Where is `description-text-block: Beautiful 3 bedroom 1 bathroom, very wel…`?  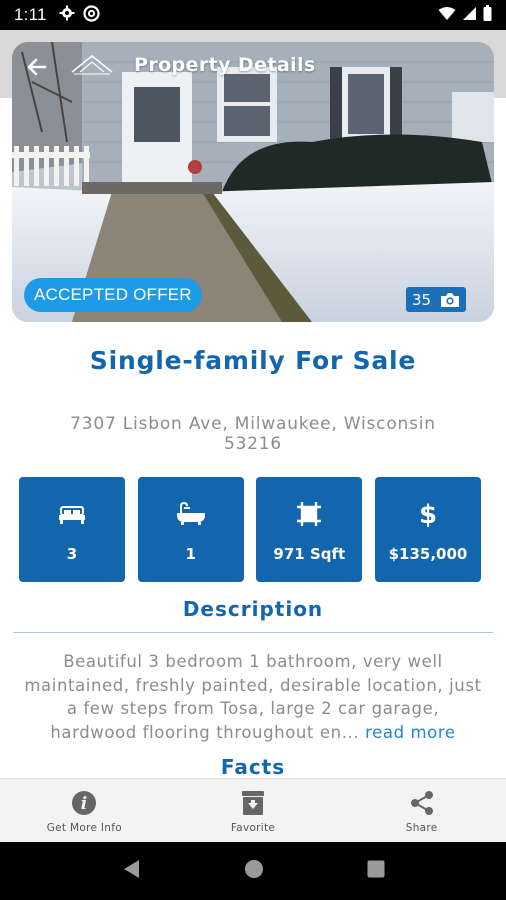 description-text-block: Beautiful 3 bedroom 1 bathroom, very wel… is located at coordinates (253, 697).